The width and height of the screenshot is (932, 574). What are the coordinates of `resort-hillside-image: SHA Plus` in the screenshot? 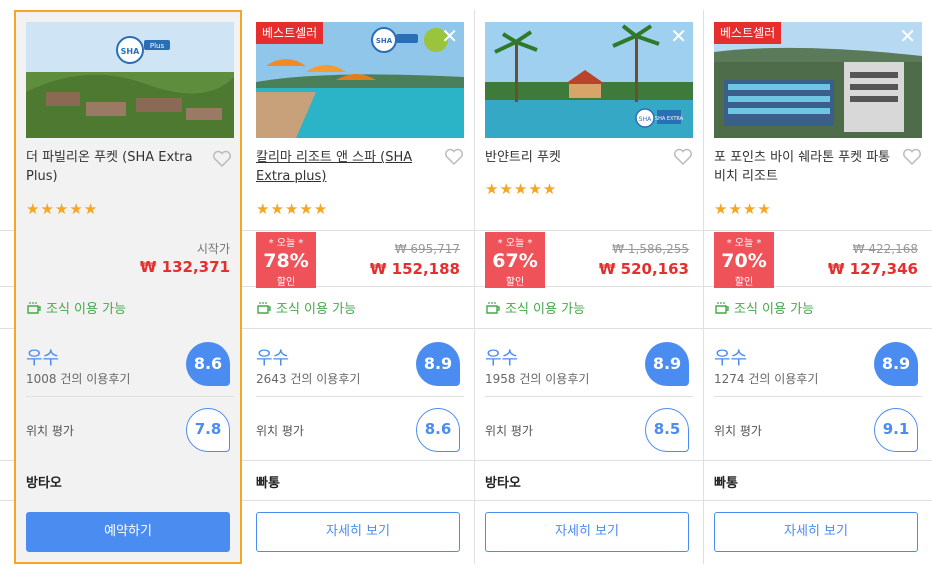 It's located at (130, 80).